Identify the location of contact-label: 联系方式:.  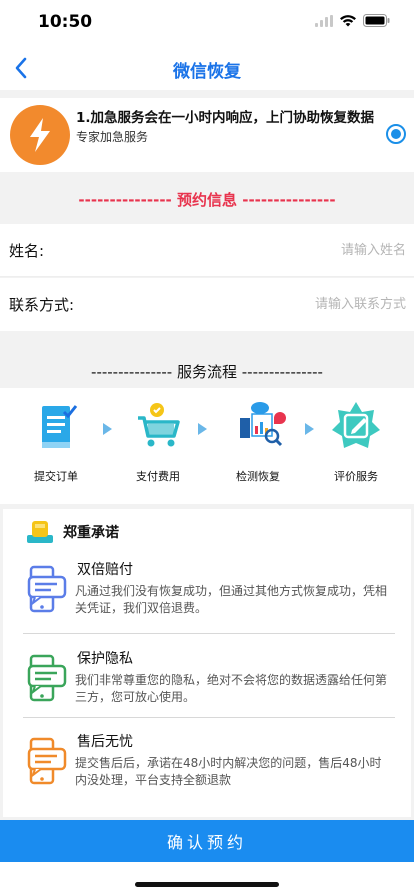
(42, 305).